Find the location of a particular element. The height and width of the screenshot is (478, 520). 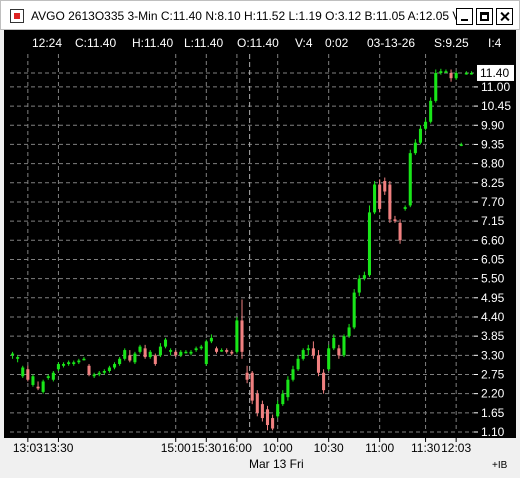

y-tick-label: 3.30 is located at coordinates (493, 355).